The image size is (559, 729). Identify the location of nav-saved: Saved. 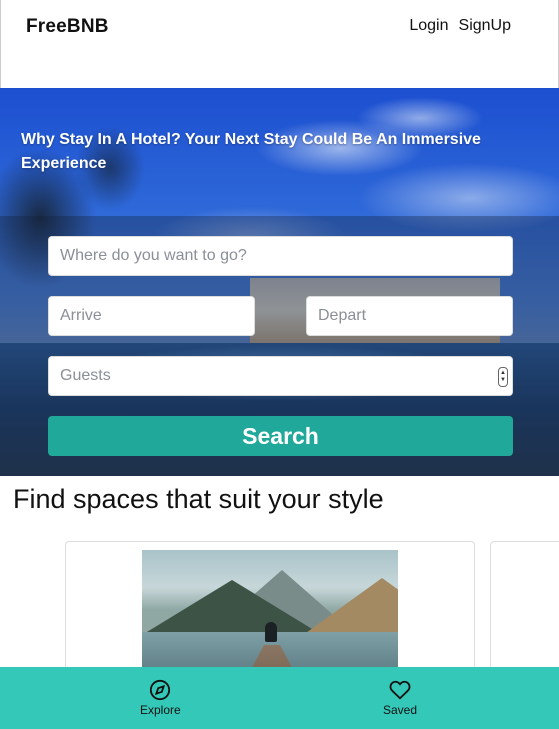
(400, 698).